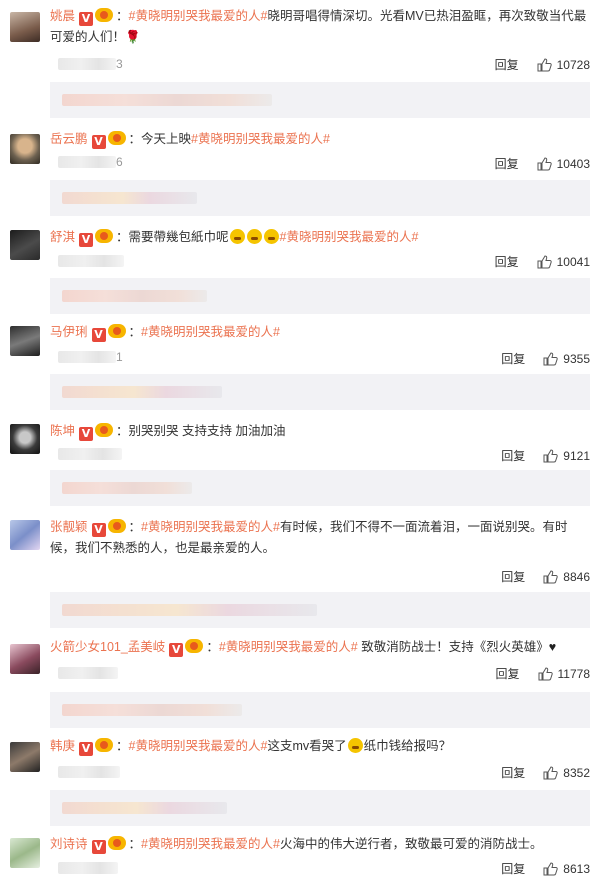 The height and width of the screenshot is (880, 600). What do you see at coordinates (119, 357) in the screenshot?
I see `blurred-digit: 1` at bounding box center [119, 357].